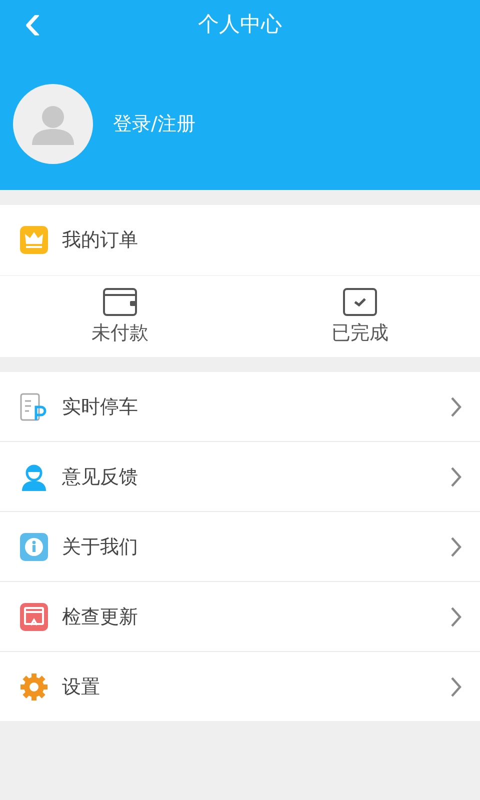  Describe the element at coordinates (360, 302) in the screenshot. I see `checked-box-icon` at that location.